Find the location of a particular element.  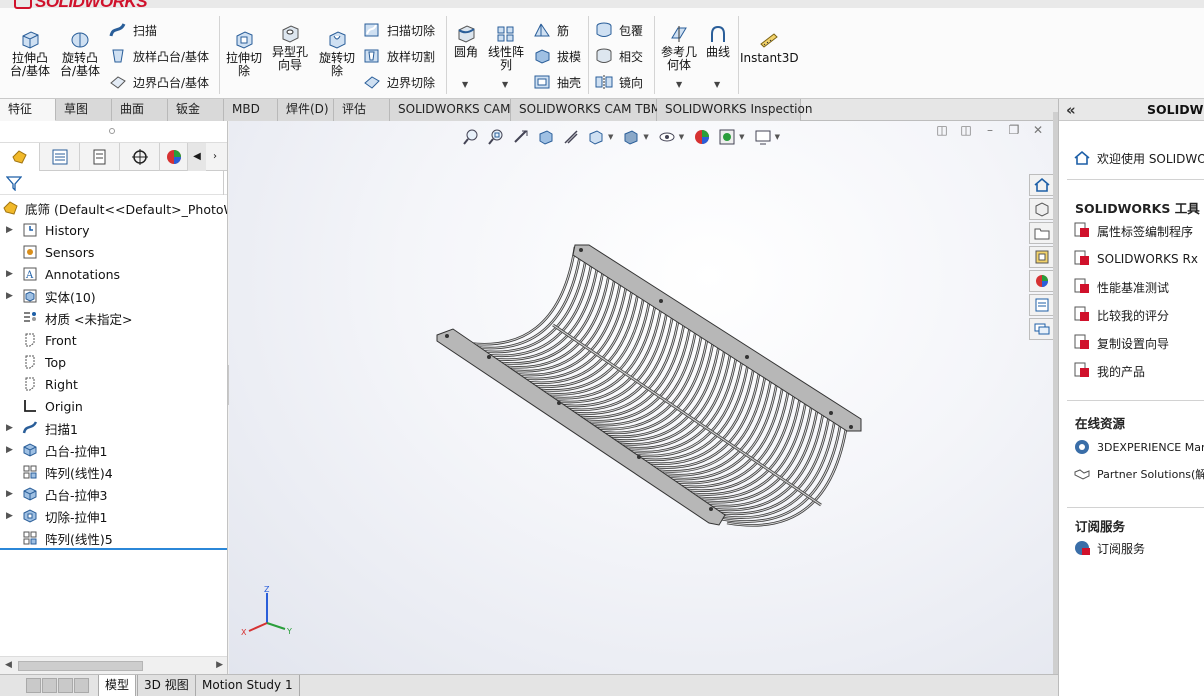

extrude-boss-button: 拉伸凸 台/基体 is located at coordinates (30, 54).